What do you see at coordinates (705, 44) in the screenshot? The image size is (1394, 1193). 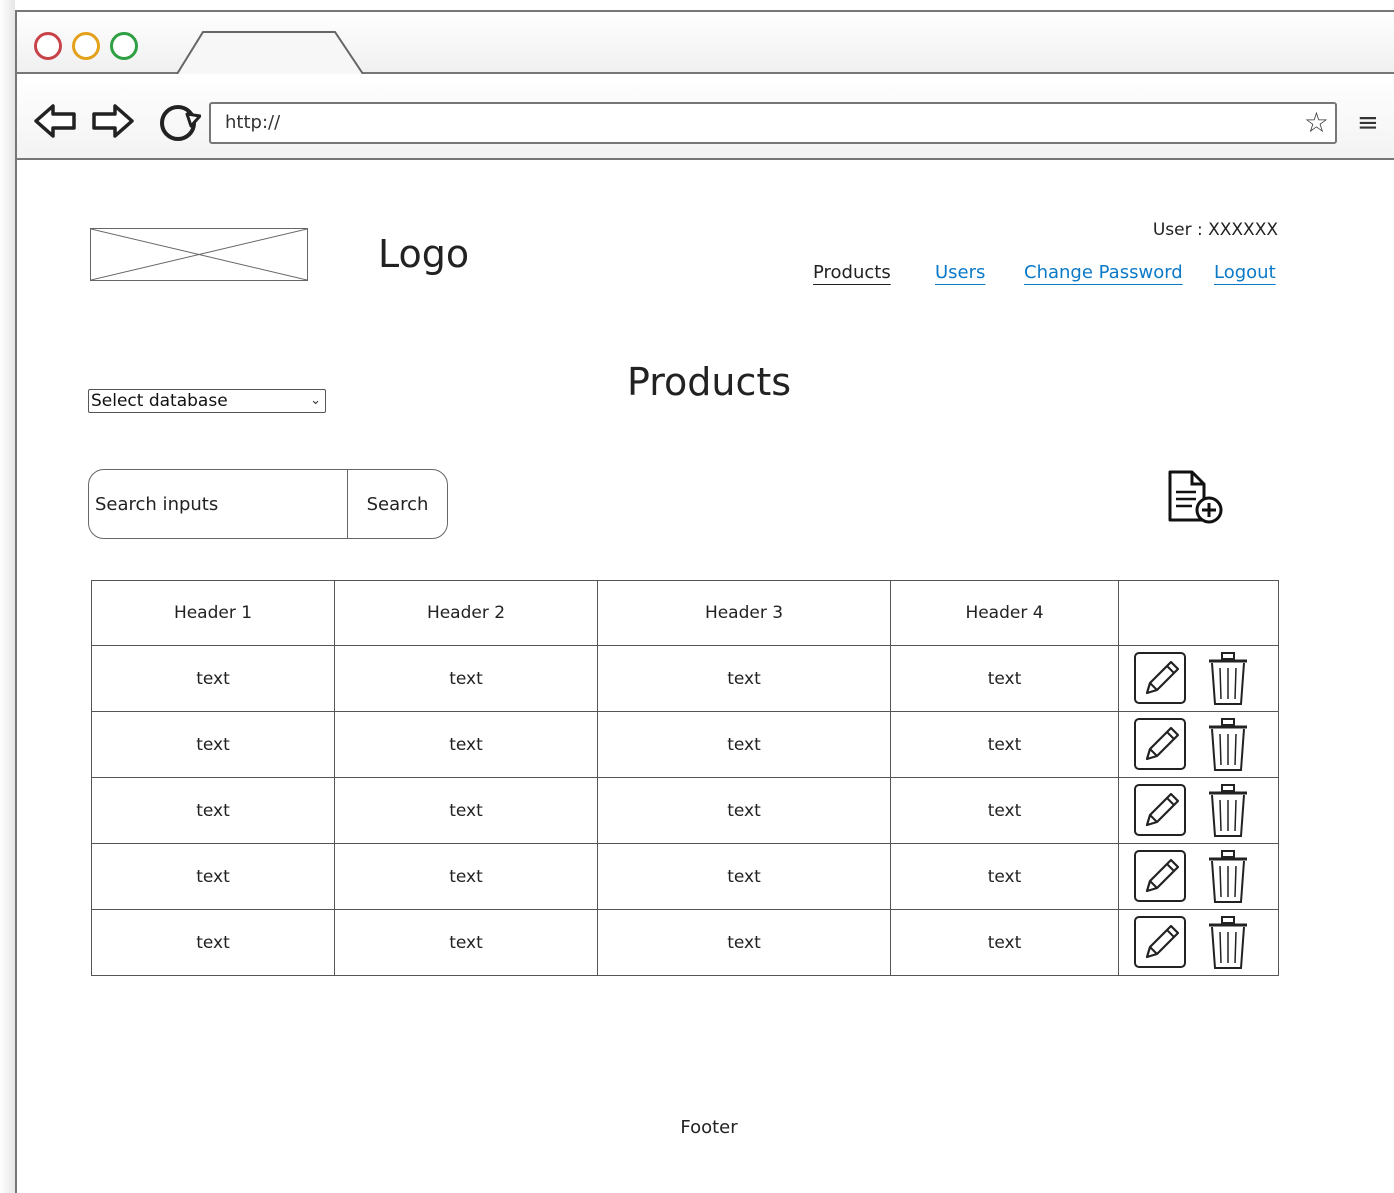 I see `tab-bar` at bounding box center [705, 44].